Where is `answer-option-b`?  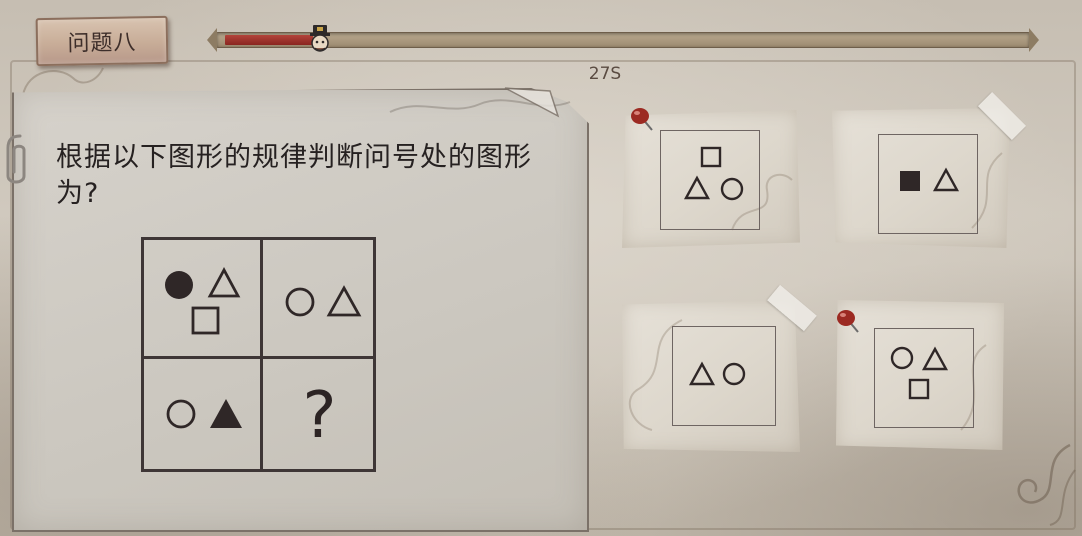
answer-option-b is located at coordinates (921, 178).